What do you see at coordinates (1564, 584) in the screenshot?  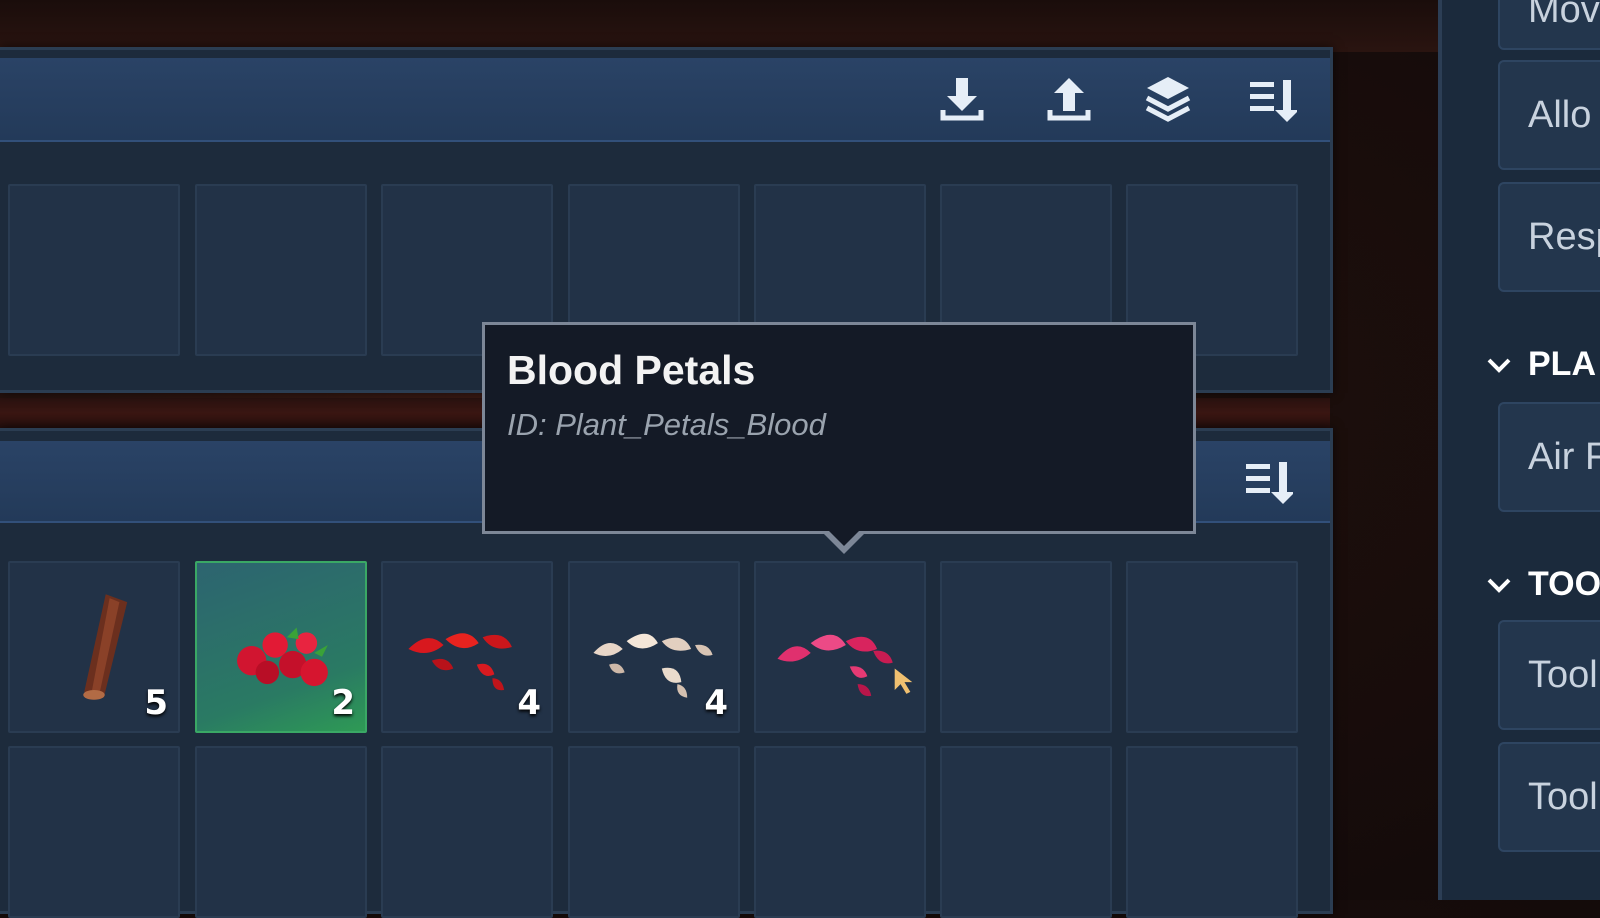 I see `section-label: TOO` at bounding box center [1564, 584].